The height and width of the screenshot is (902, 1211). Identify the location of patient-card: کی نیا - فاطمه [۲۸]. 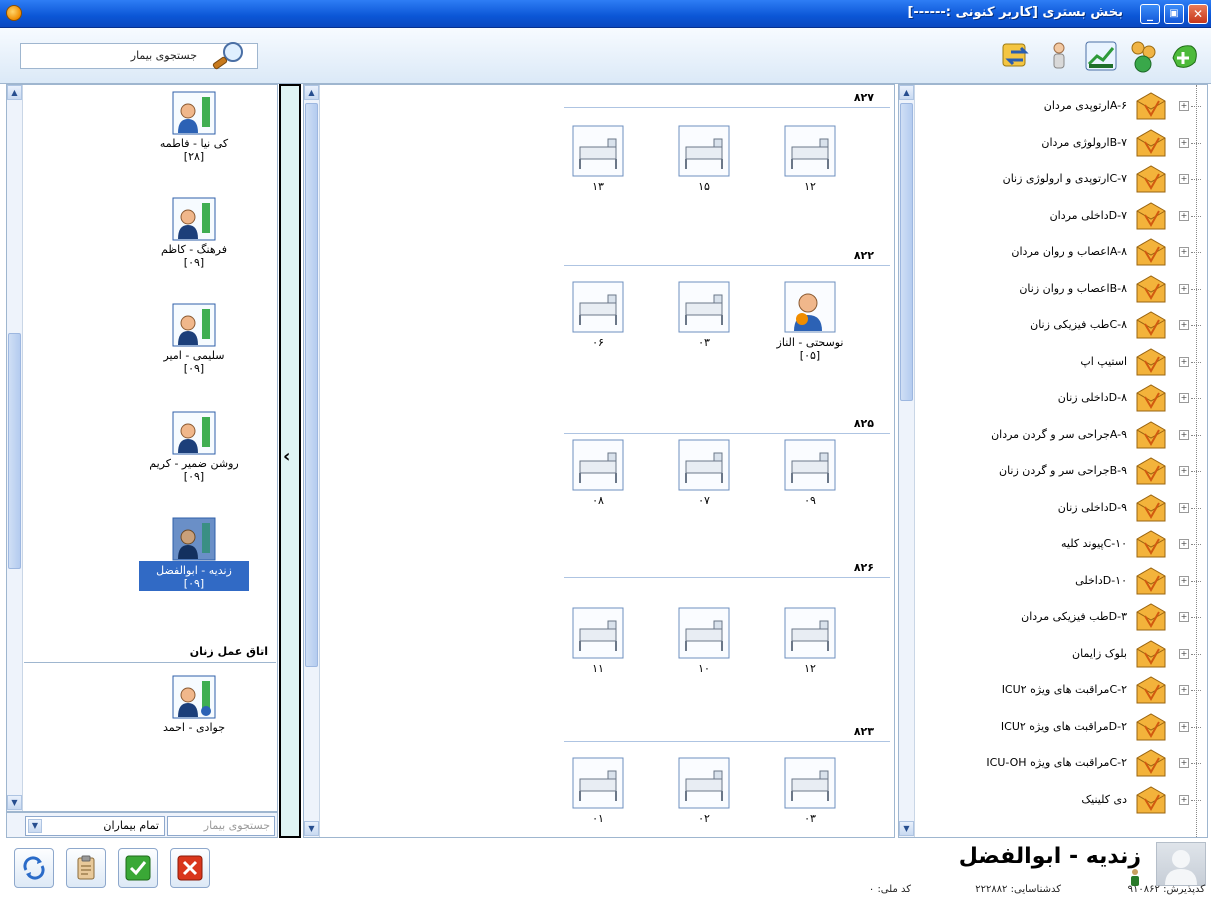
(194, 127).